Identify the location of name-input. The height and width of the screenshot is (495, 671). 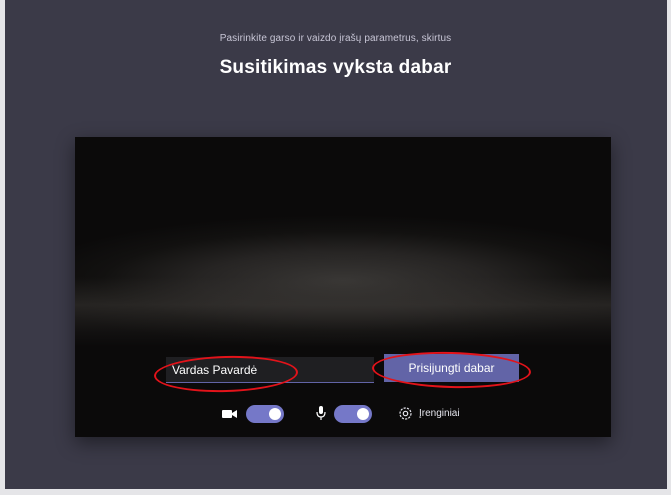
(270, 370).